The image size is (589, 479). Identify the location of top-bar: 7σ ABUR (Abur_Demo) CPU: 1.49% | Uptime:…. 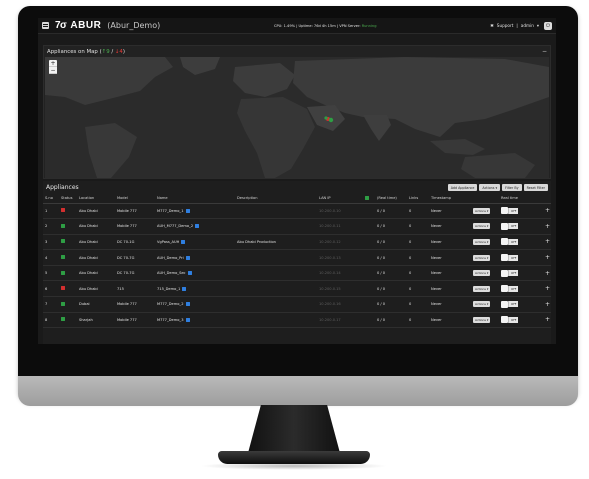
(297, 26).